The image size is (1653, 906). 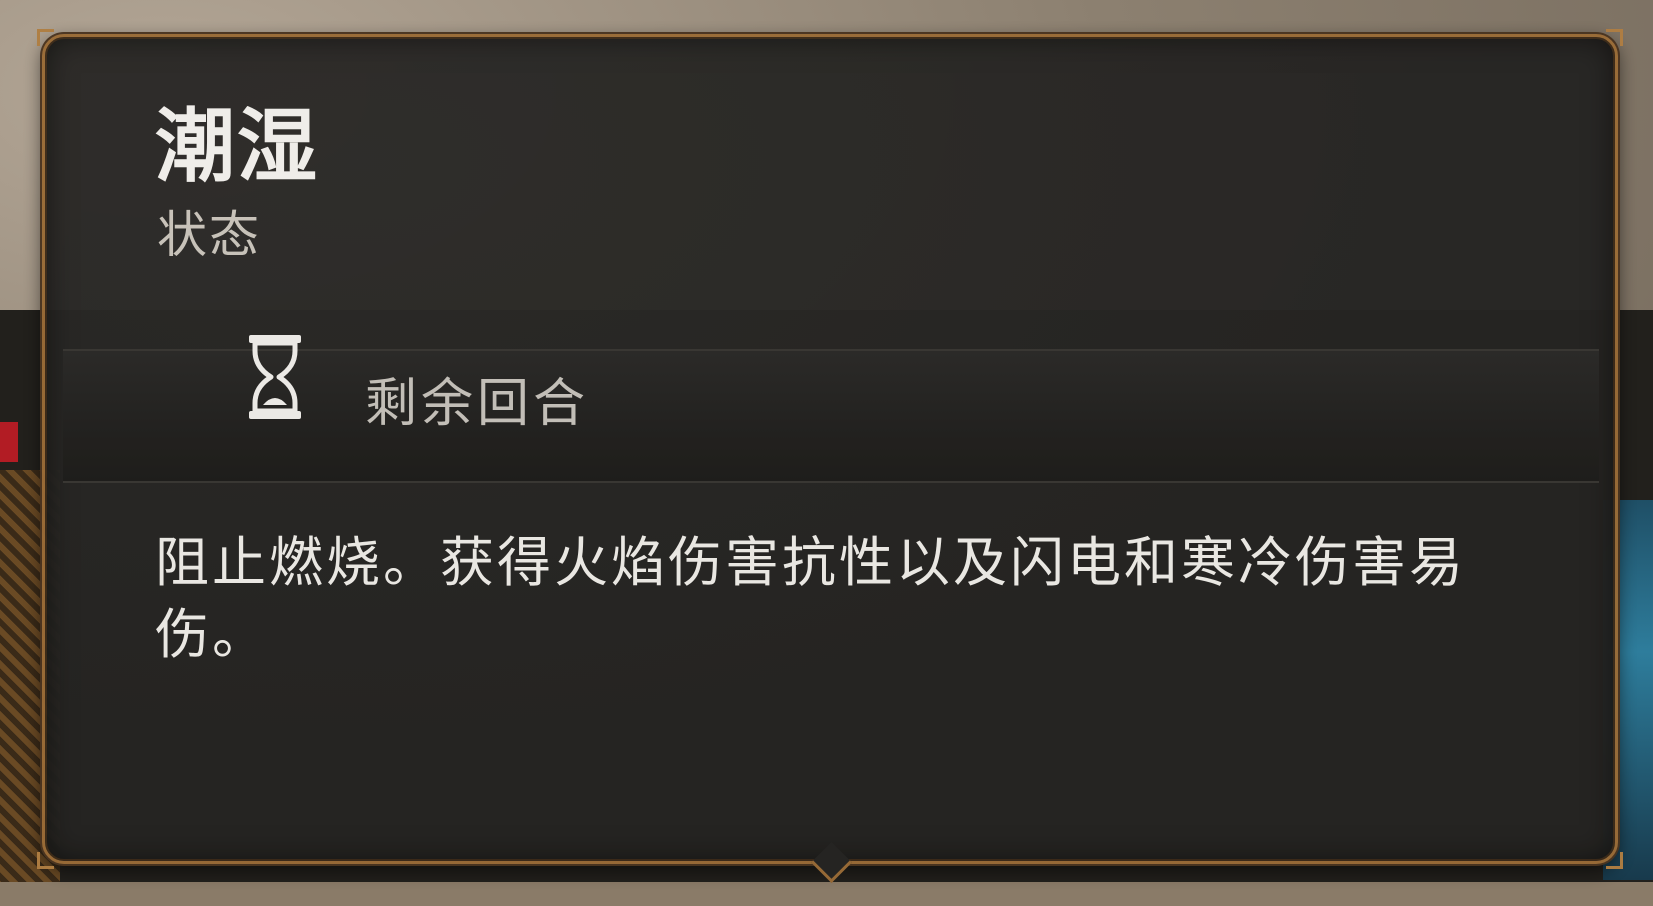 What do you see at coordinates (209, 235) in the screenshot?
I see `status-type-label: 状态` at bounding box center [209, 235].